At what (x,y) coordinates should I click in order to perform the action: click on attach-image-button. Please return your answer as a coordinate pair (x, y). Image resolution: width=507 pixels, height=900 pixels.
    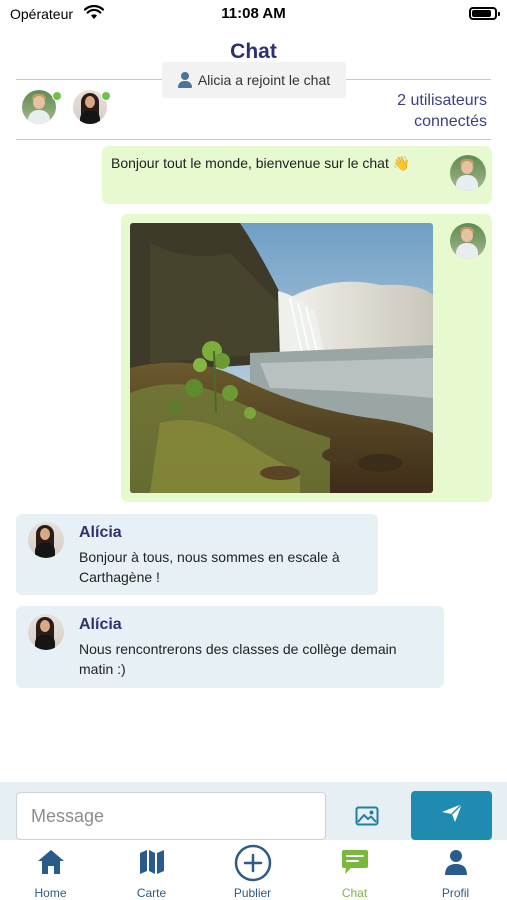
    Looking at the image, I should click on (367, 818).